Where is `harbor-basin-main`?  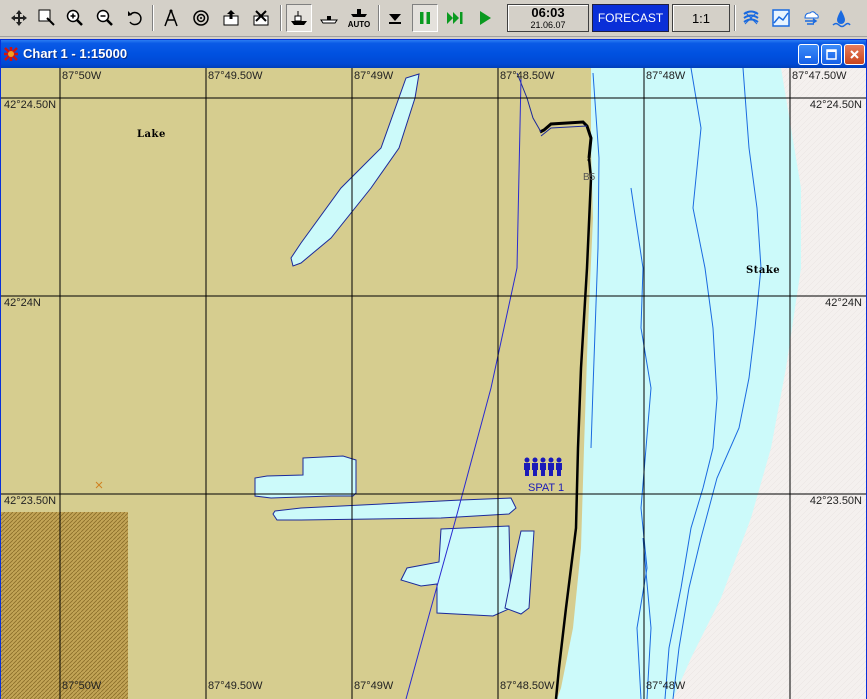 harbor-basin-main is located at coordinates (456, 571).